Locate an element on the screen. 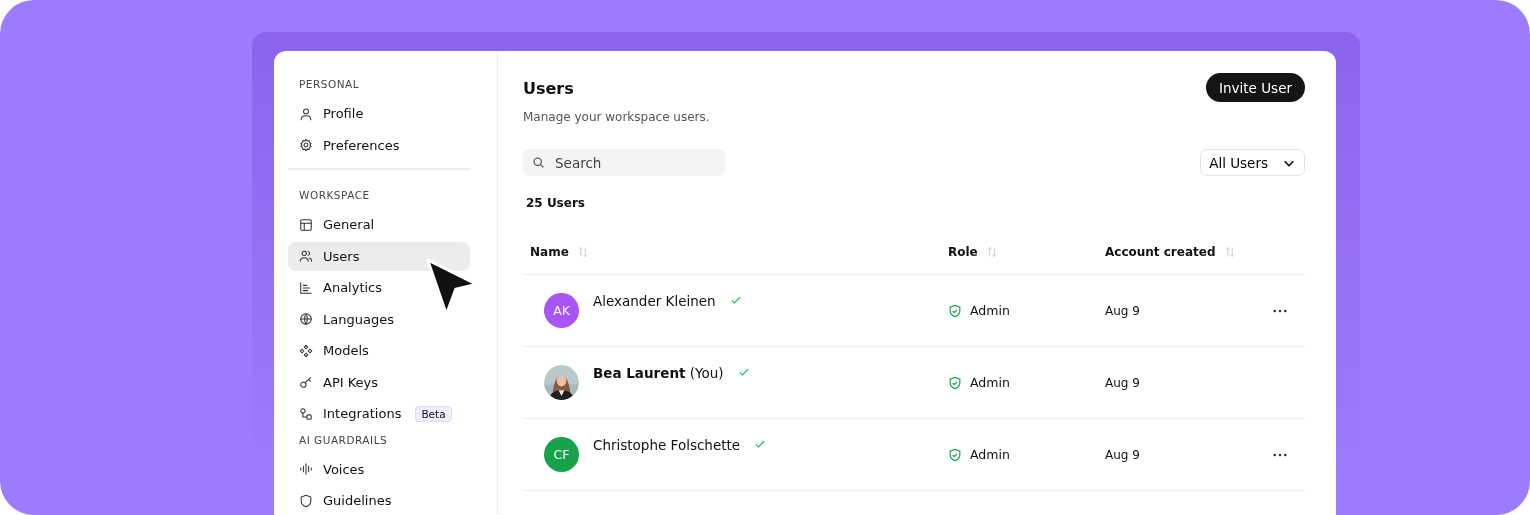 This screenshot has width=1530, height=515. invite-user-button: Invite User is located at coordinates (1255, 87).